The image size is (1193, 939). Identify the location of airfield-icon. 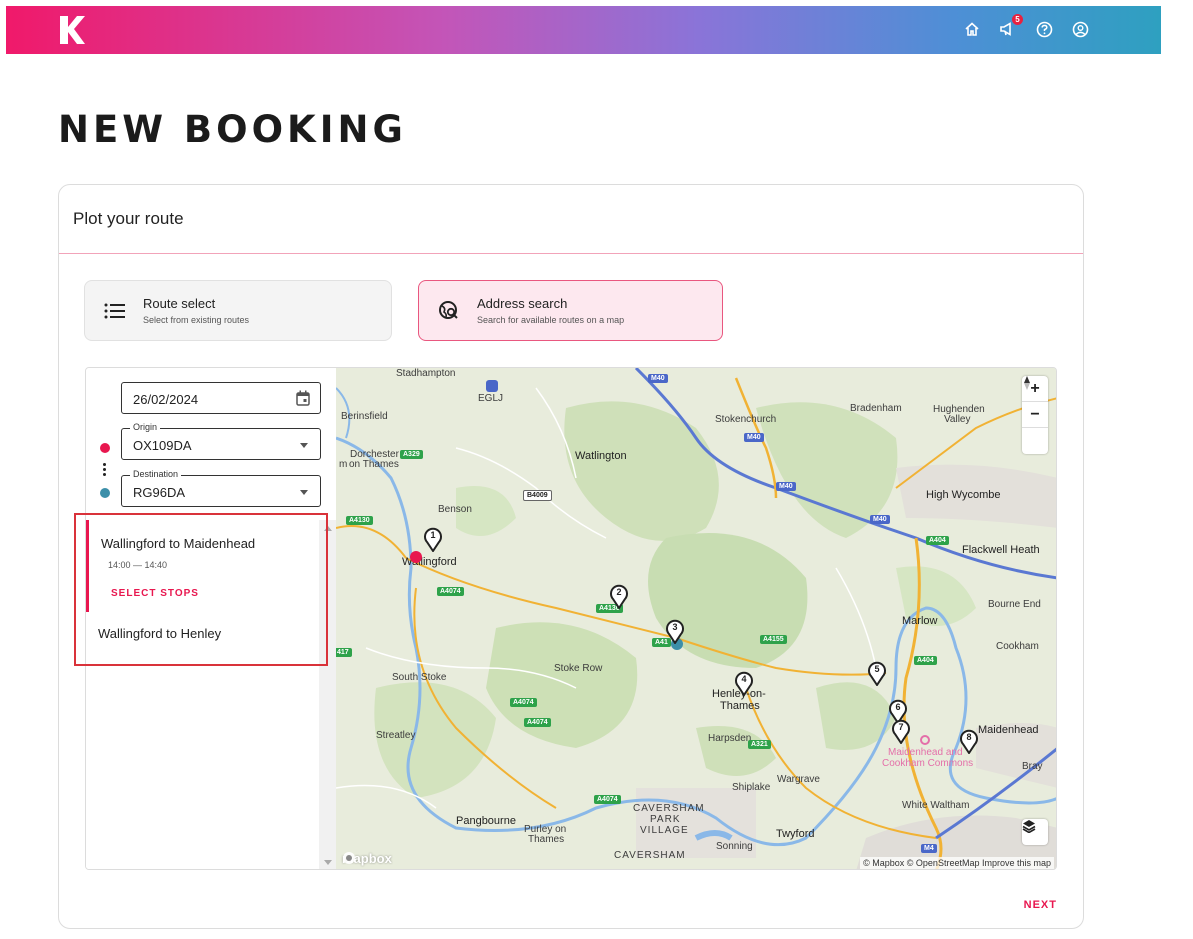
(492, 386).